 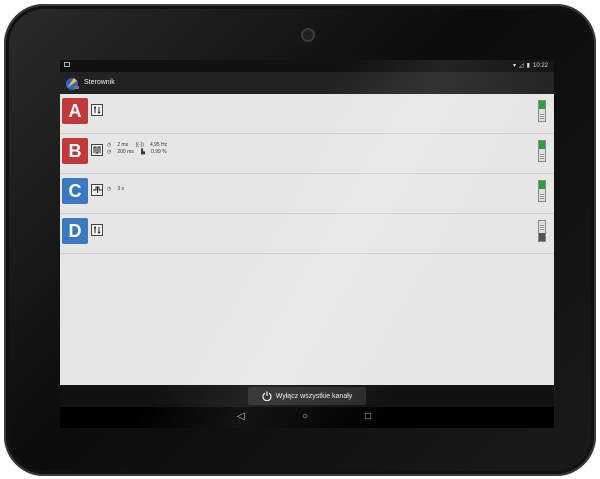 What do you see at coordinates (307, 114) in the screenshot?
I see `channel-row-a: A` at bounding box center [307, 114].